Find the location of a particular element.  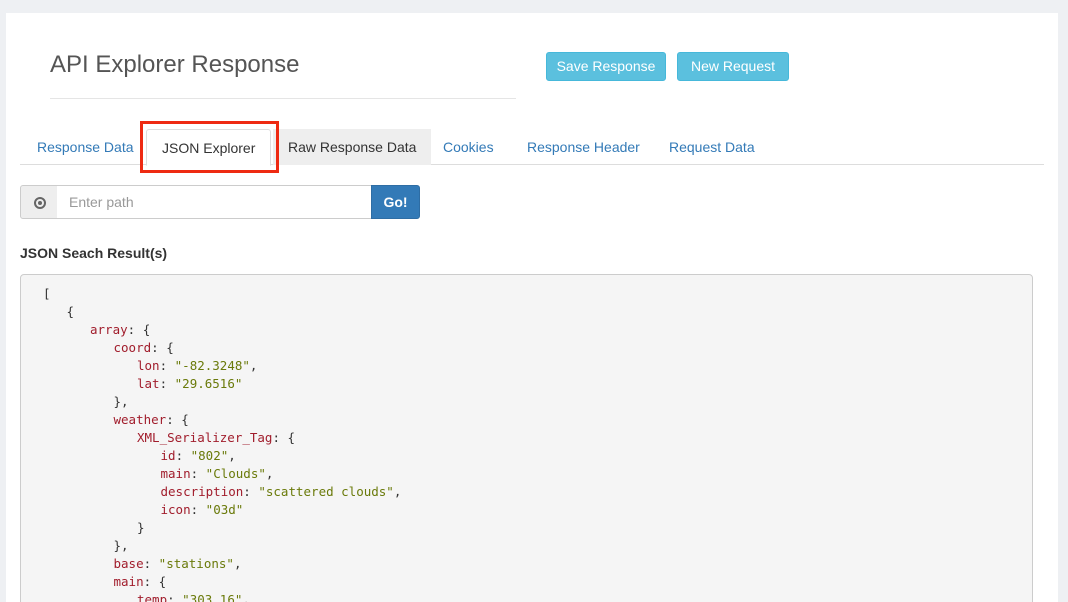

json-line: temp: "303.16", is located at coordinates (537, 596).